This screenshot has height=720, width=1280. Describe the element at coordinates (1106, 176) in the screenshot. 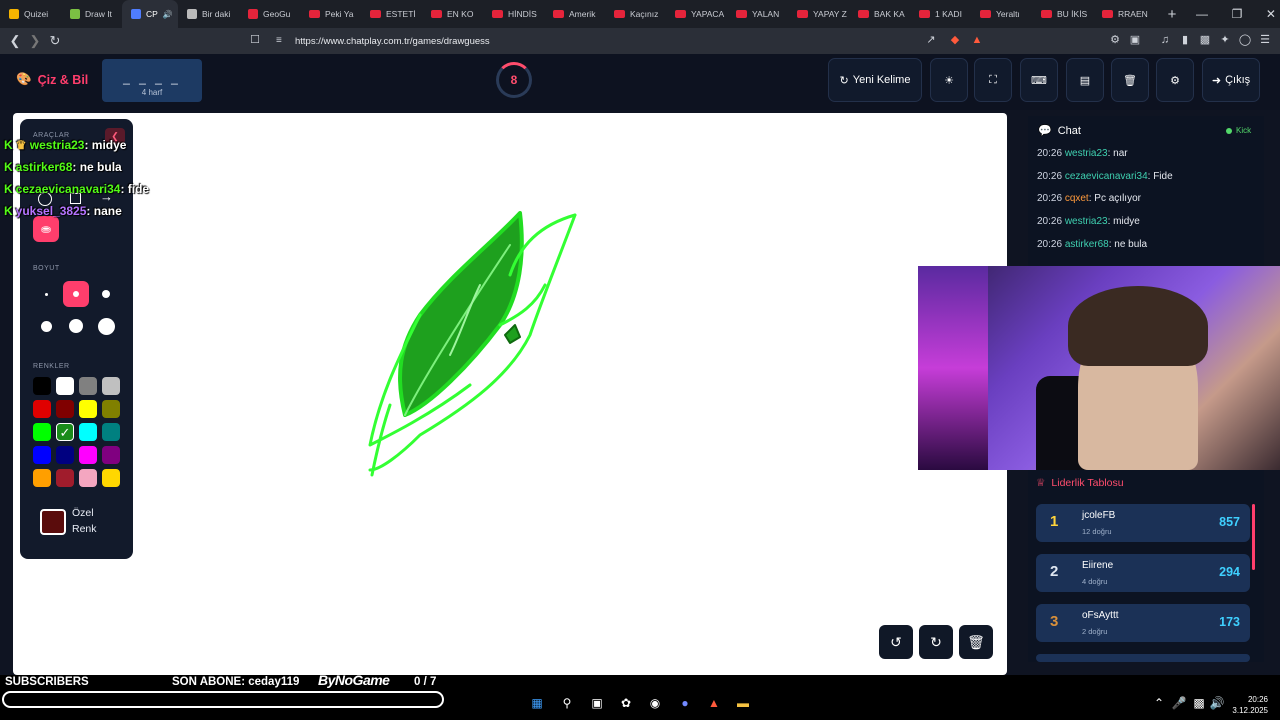

I see `chat-user: cezaevicanavari34` at that location.